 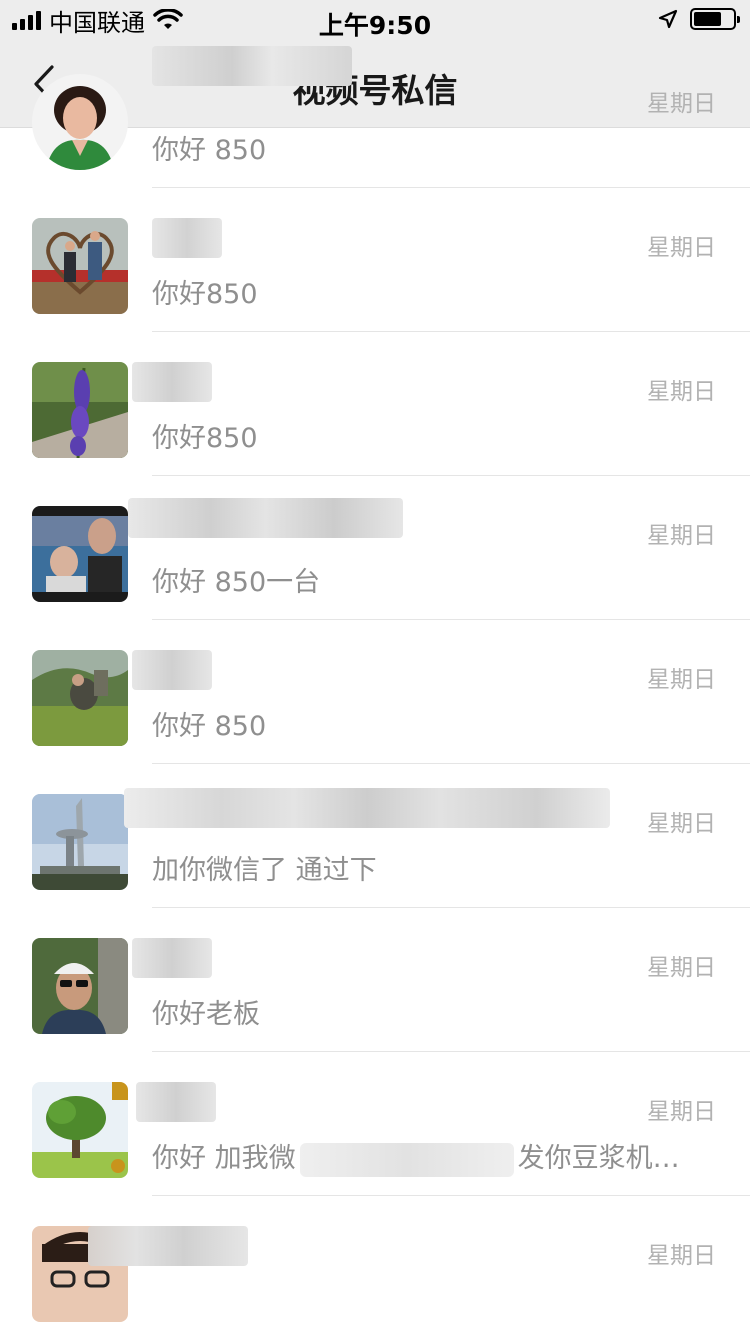 What do you see at coordinates (224, 1158) in the screenshot?
I see `message-preview-start: 你好 加我微` at bounding box center [224, 1158].